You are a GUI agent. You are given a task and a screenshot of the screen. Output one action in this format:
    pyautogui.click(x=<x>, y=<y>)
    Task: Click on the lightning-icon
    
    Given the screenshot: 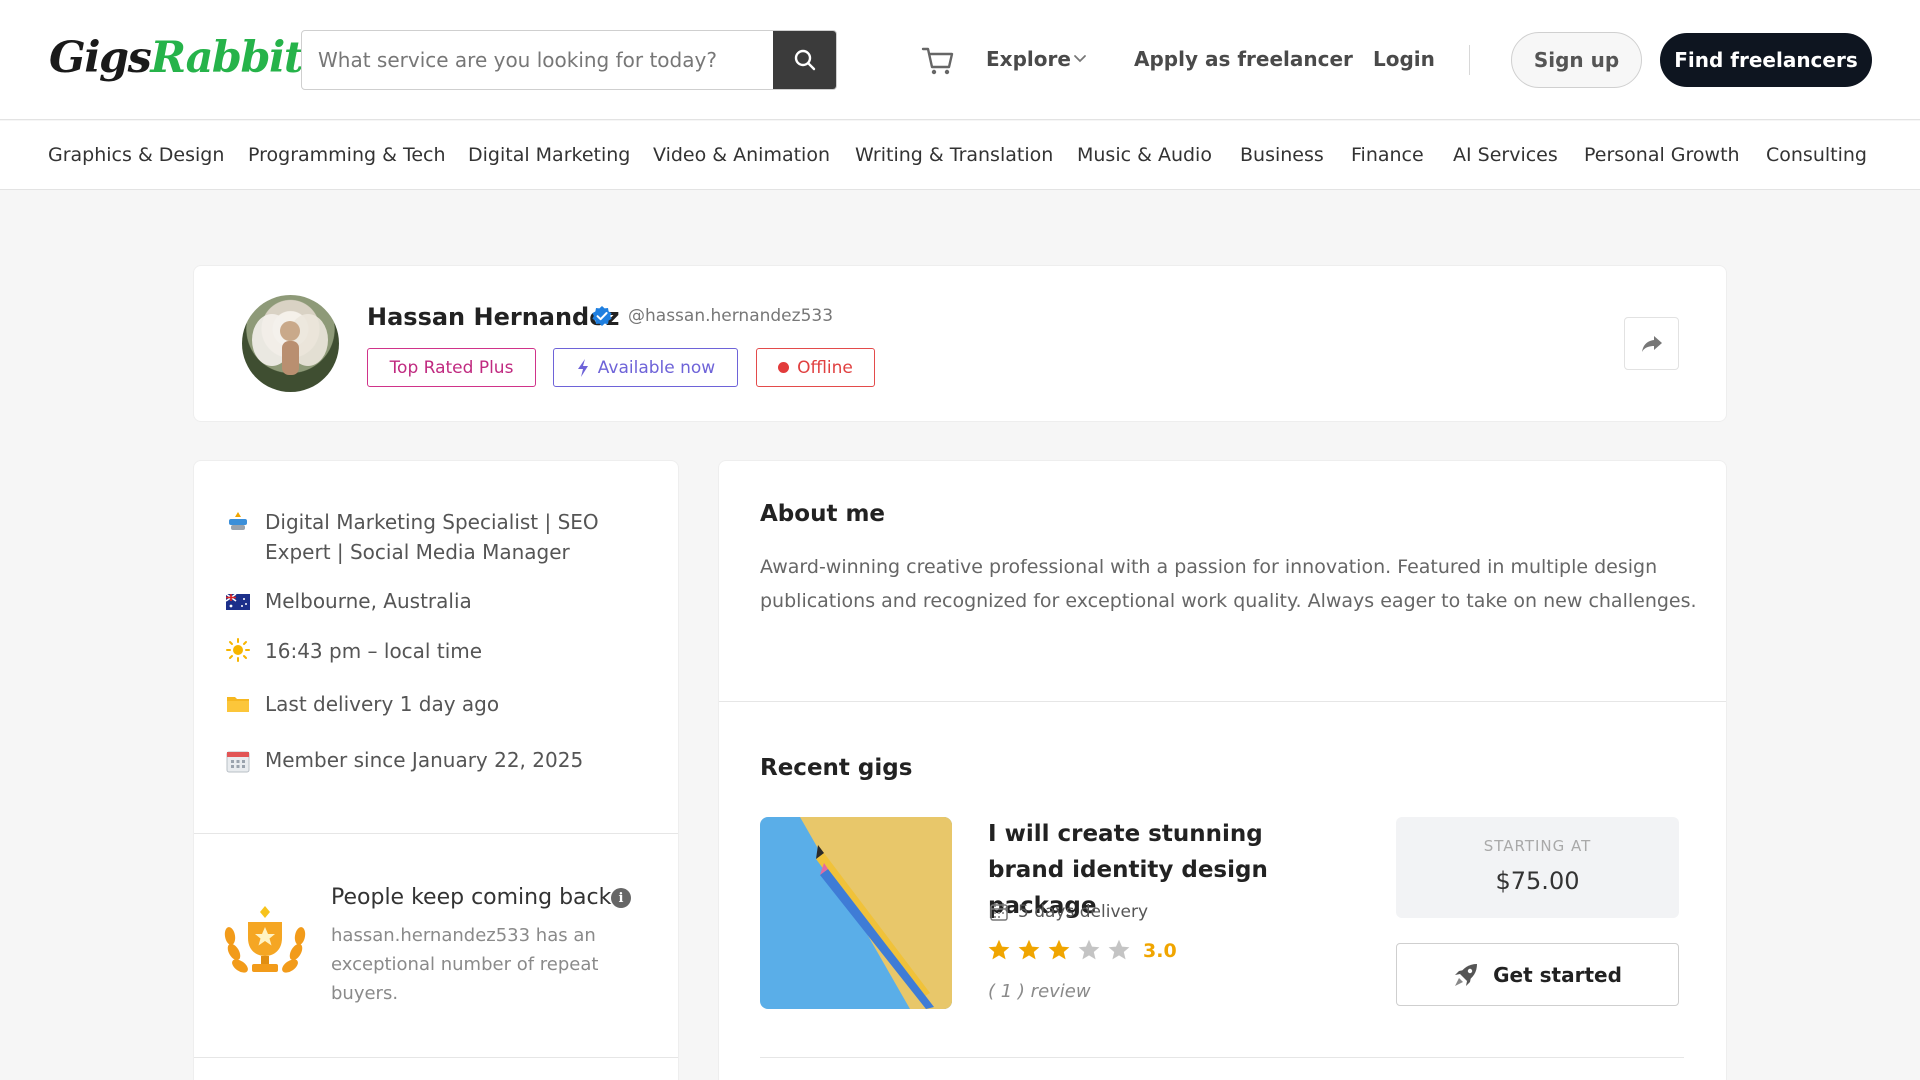 What is the action you would take?
    pyautogui.click(x=582, y=367)
    